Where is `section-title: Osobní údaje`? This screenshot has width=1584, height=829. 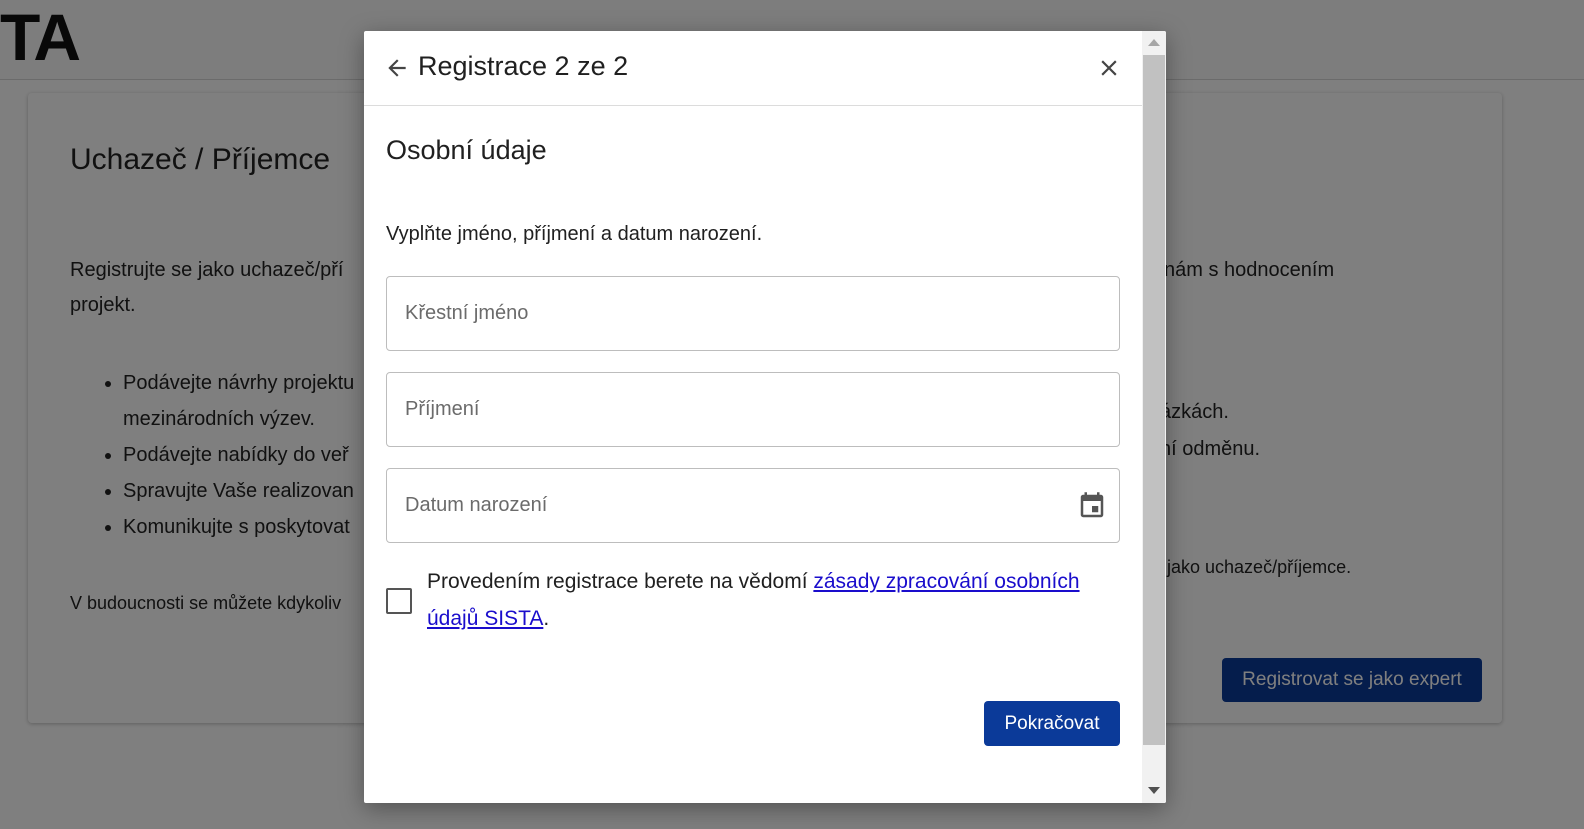 section-title: Osobní údaje is located at coordinates (466, 150).